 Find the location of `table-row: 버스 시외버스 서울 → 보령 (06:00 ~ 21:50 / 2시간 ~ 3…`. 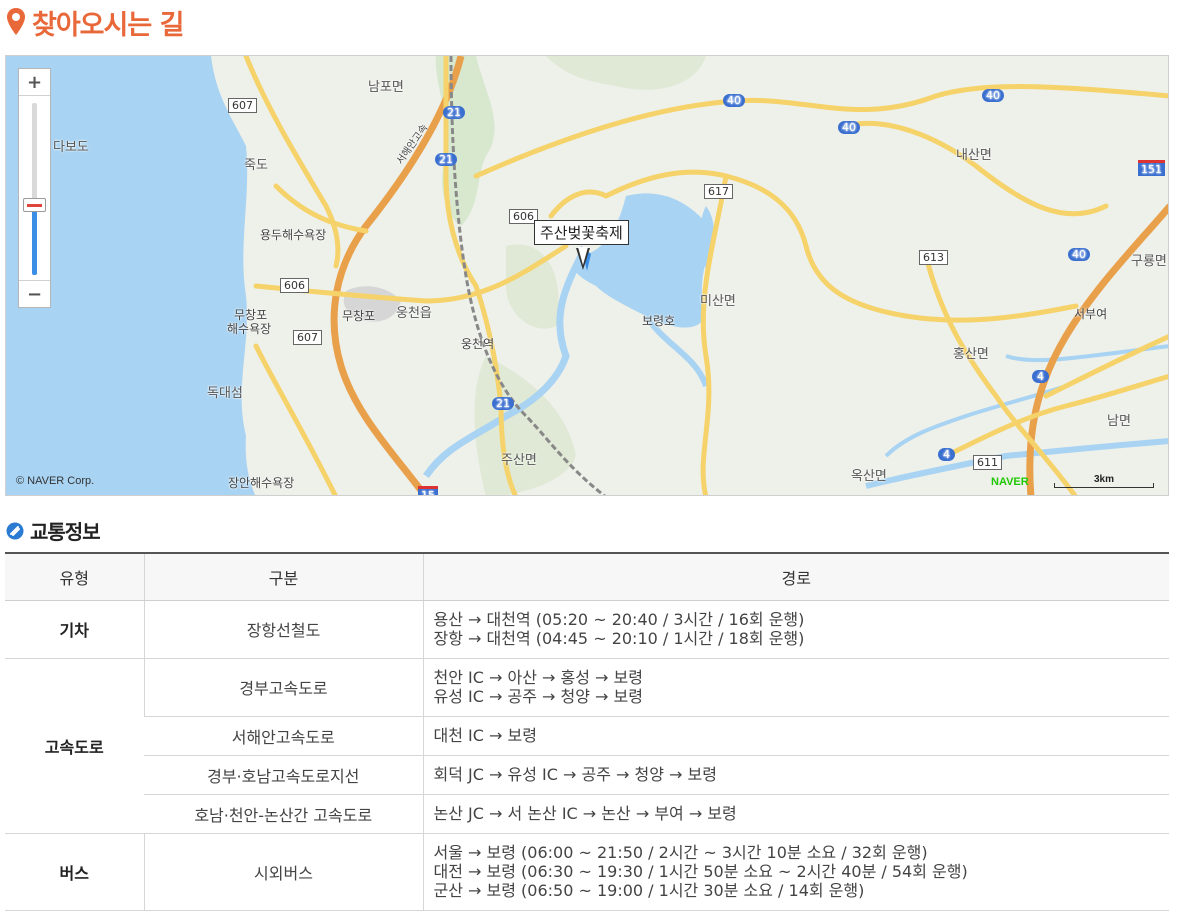

table-row: 버스 시외버스 서울 → 보령 (06:00 ~ 21:50 / 2시간 ~ 3… is located at coordinates (587, 872).